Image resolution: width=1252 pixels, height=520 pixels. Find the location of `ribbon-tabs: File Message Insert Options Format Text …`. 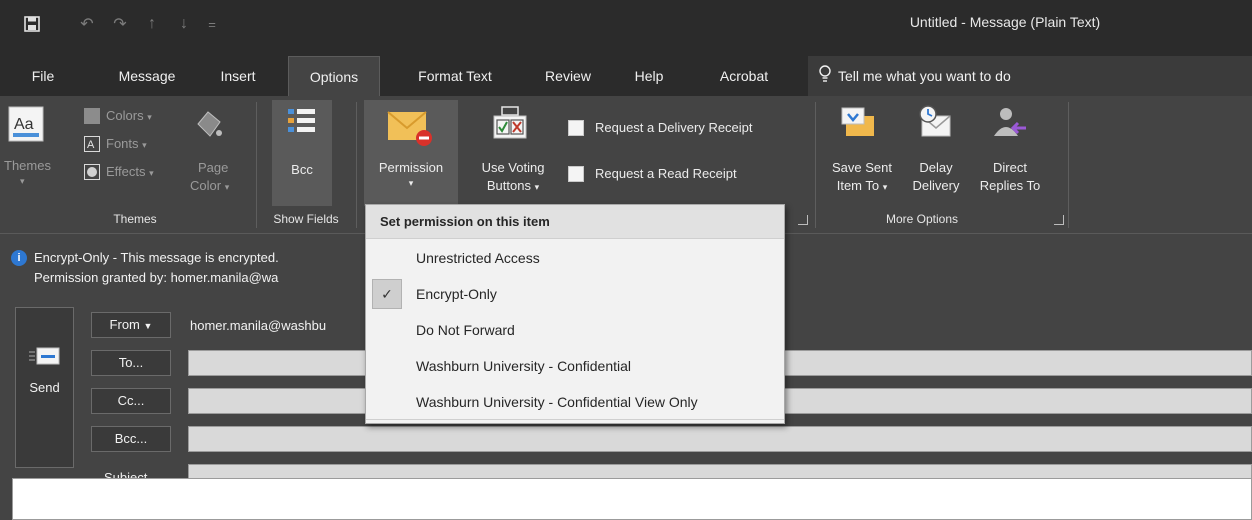

ribbon-tabs: File Message Insert Options Format Text … is located at coordinates (626, 72).